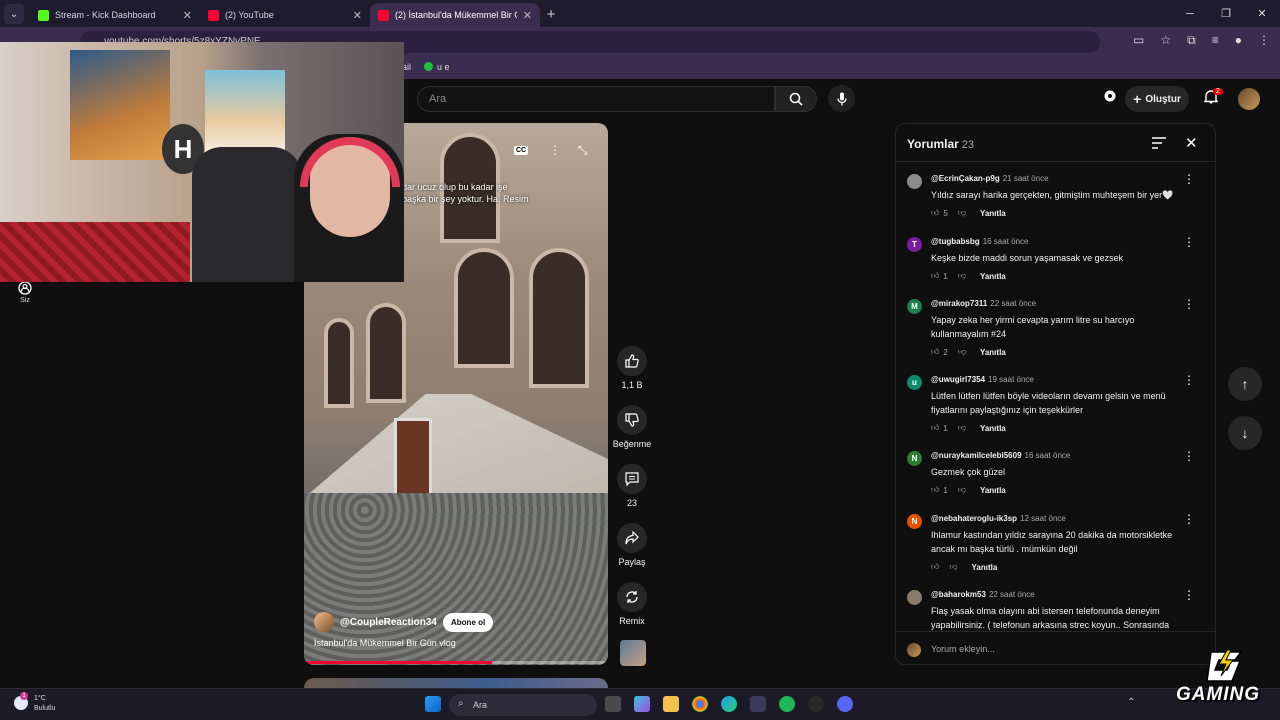 This screenshot has height=720, width=1280. Describe the element at coordinates (632, 368) in the screenshot. I see `like-action: 1,1 B` at that location.